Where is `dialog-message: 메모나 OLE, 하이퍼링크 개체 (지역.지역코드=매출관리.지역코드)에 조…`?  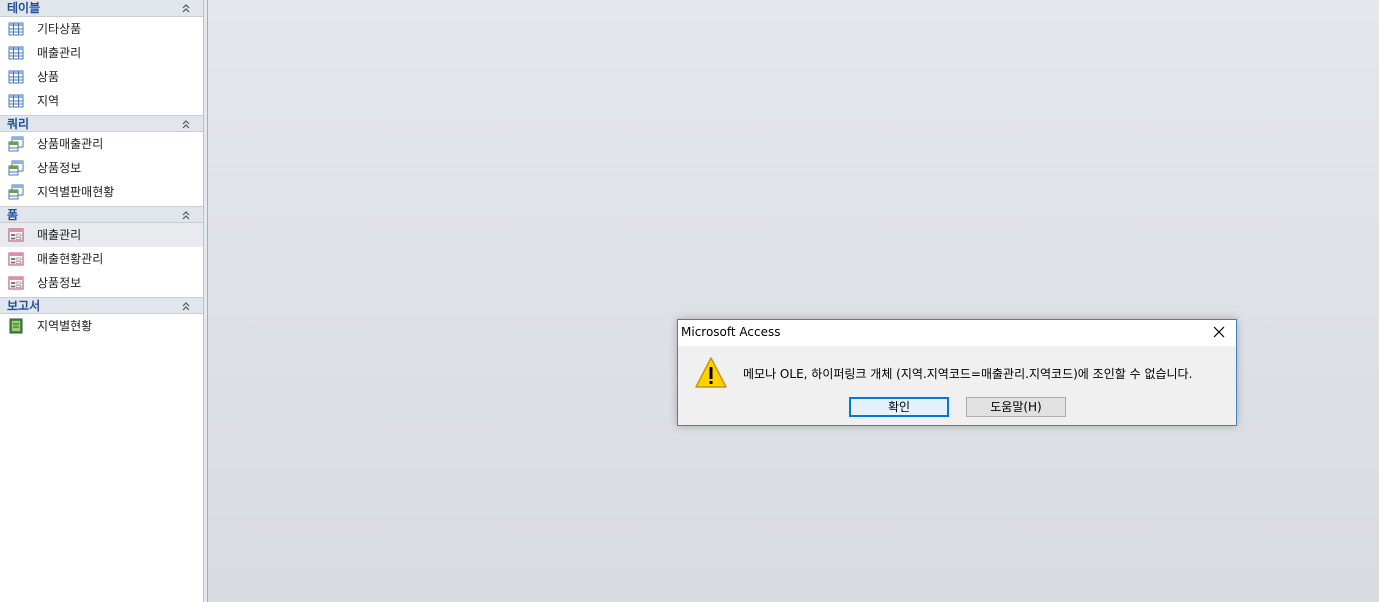
dialog-message: 메모나 OLE, 하이퍼링크 개체 (지역.지역코드=매출관리.지역코드)에 조… is located at coordinates (968, 374).